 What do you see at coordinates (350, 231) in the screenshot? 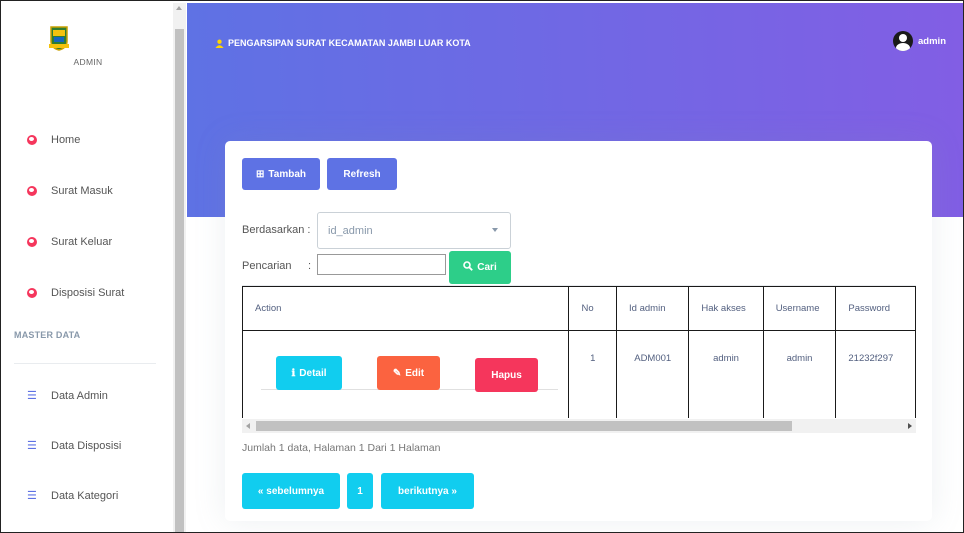
I see `field-select-value: id_admin` at bounding box center [350, 231].